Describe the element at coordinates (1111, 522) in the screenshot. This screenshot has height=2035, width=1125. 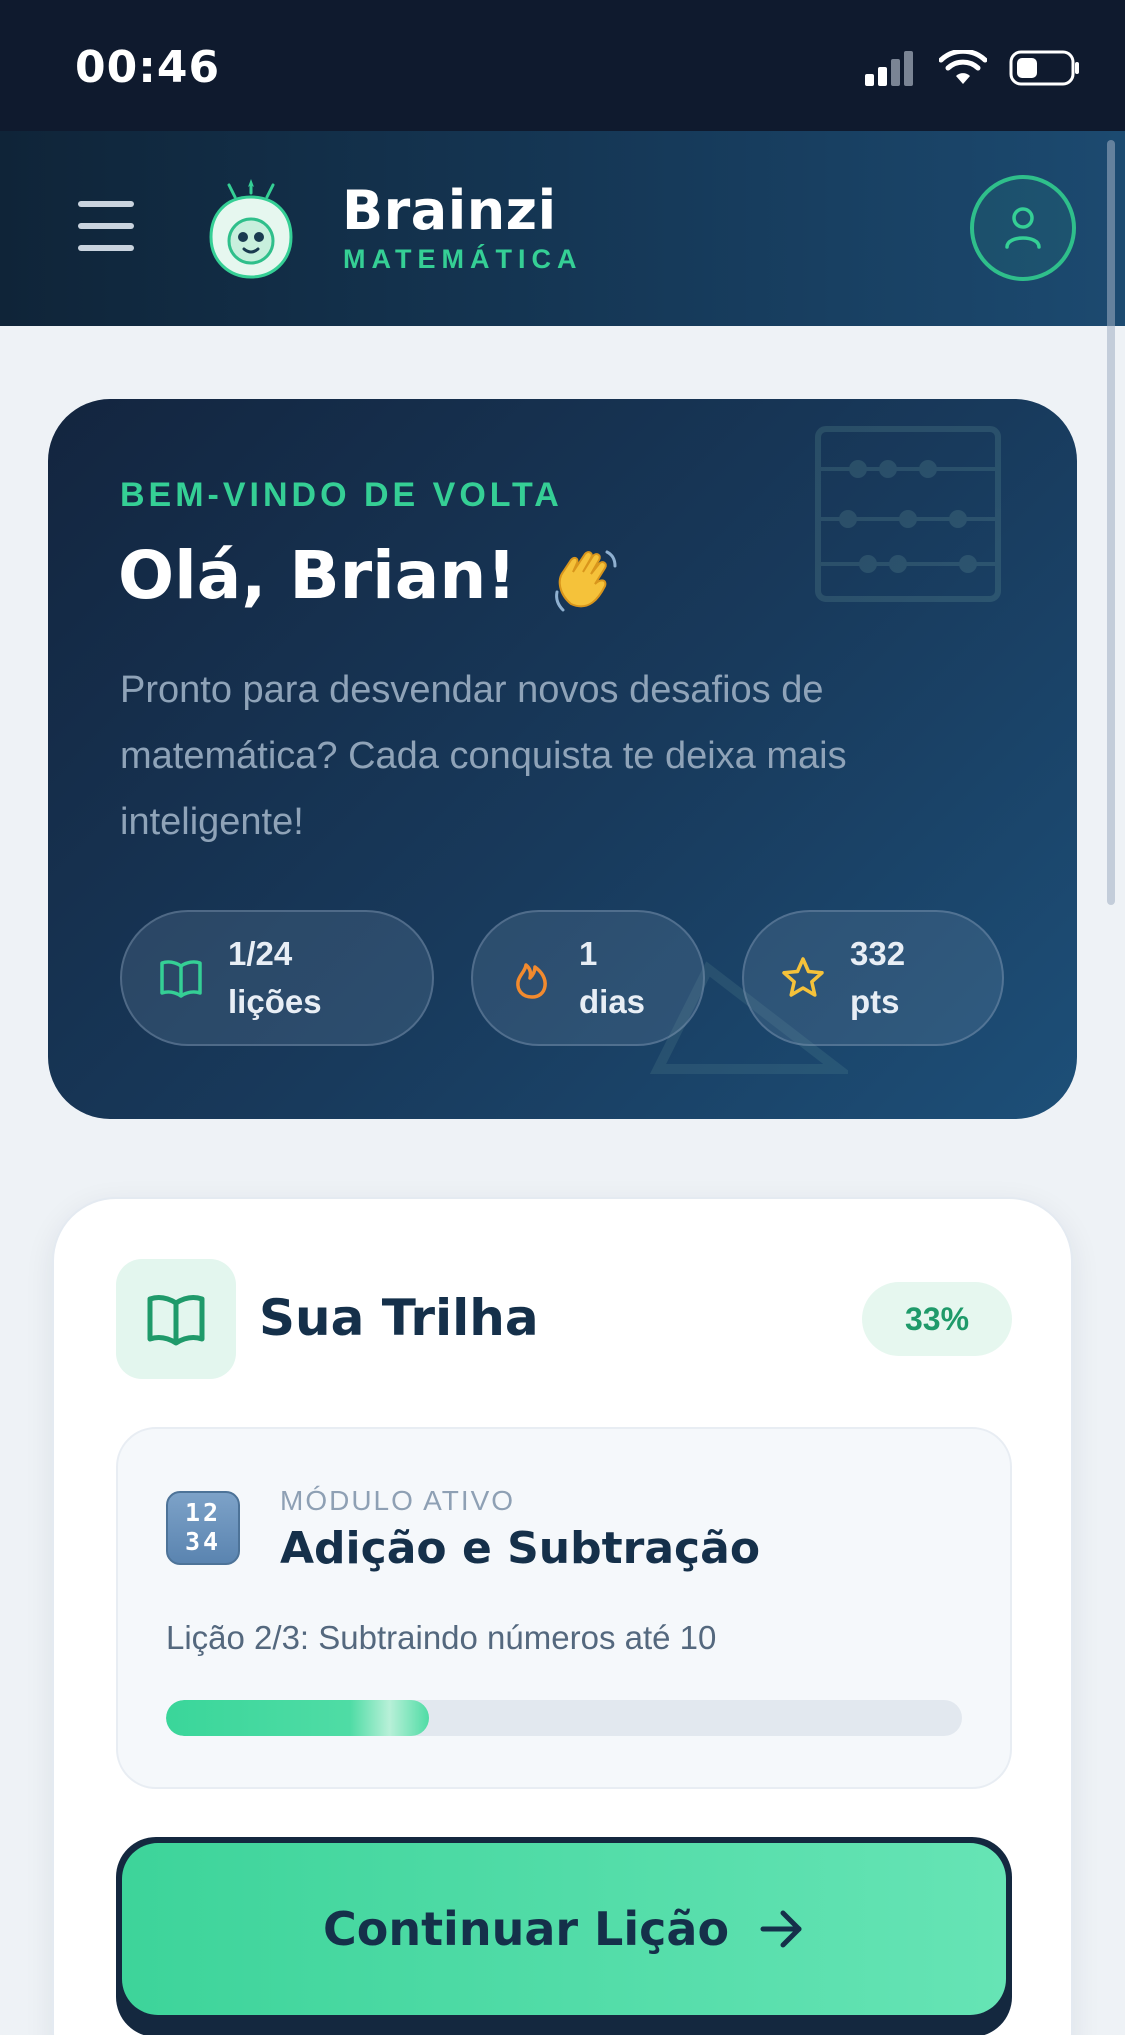
I see `scrollbar` at that location.